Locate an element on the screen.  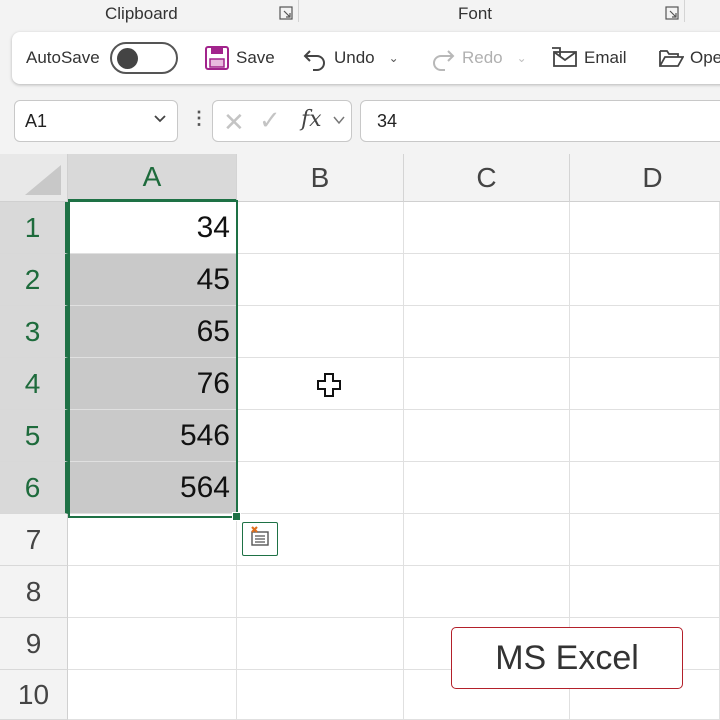
cell-a7 is located at coordinates (152, 540).